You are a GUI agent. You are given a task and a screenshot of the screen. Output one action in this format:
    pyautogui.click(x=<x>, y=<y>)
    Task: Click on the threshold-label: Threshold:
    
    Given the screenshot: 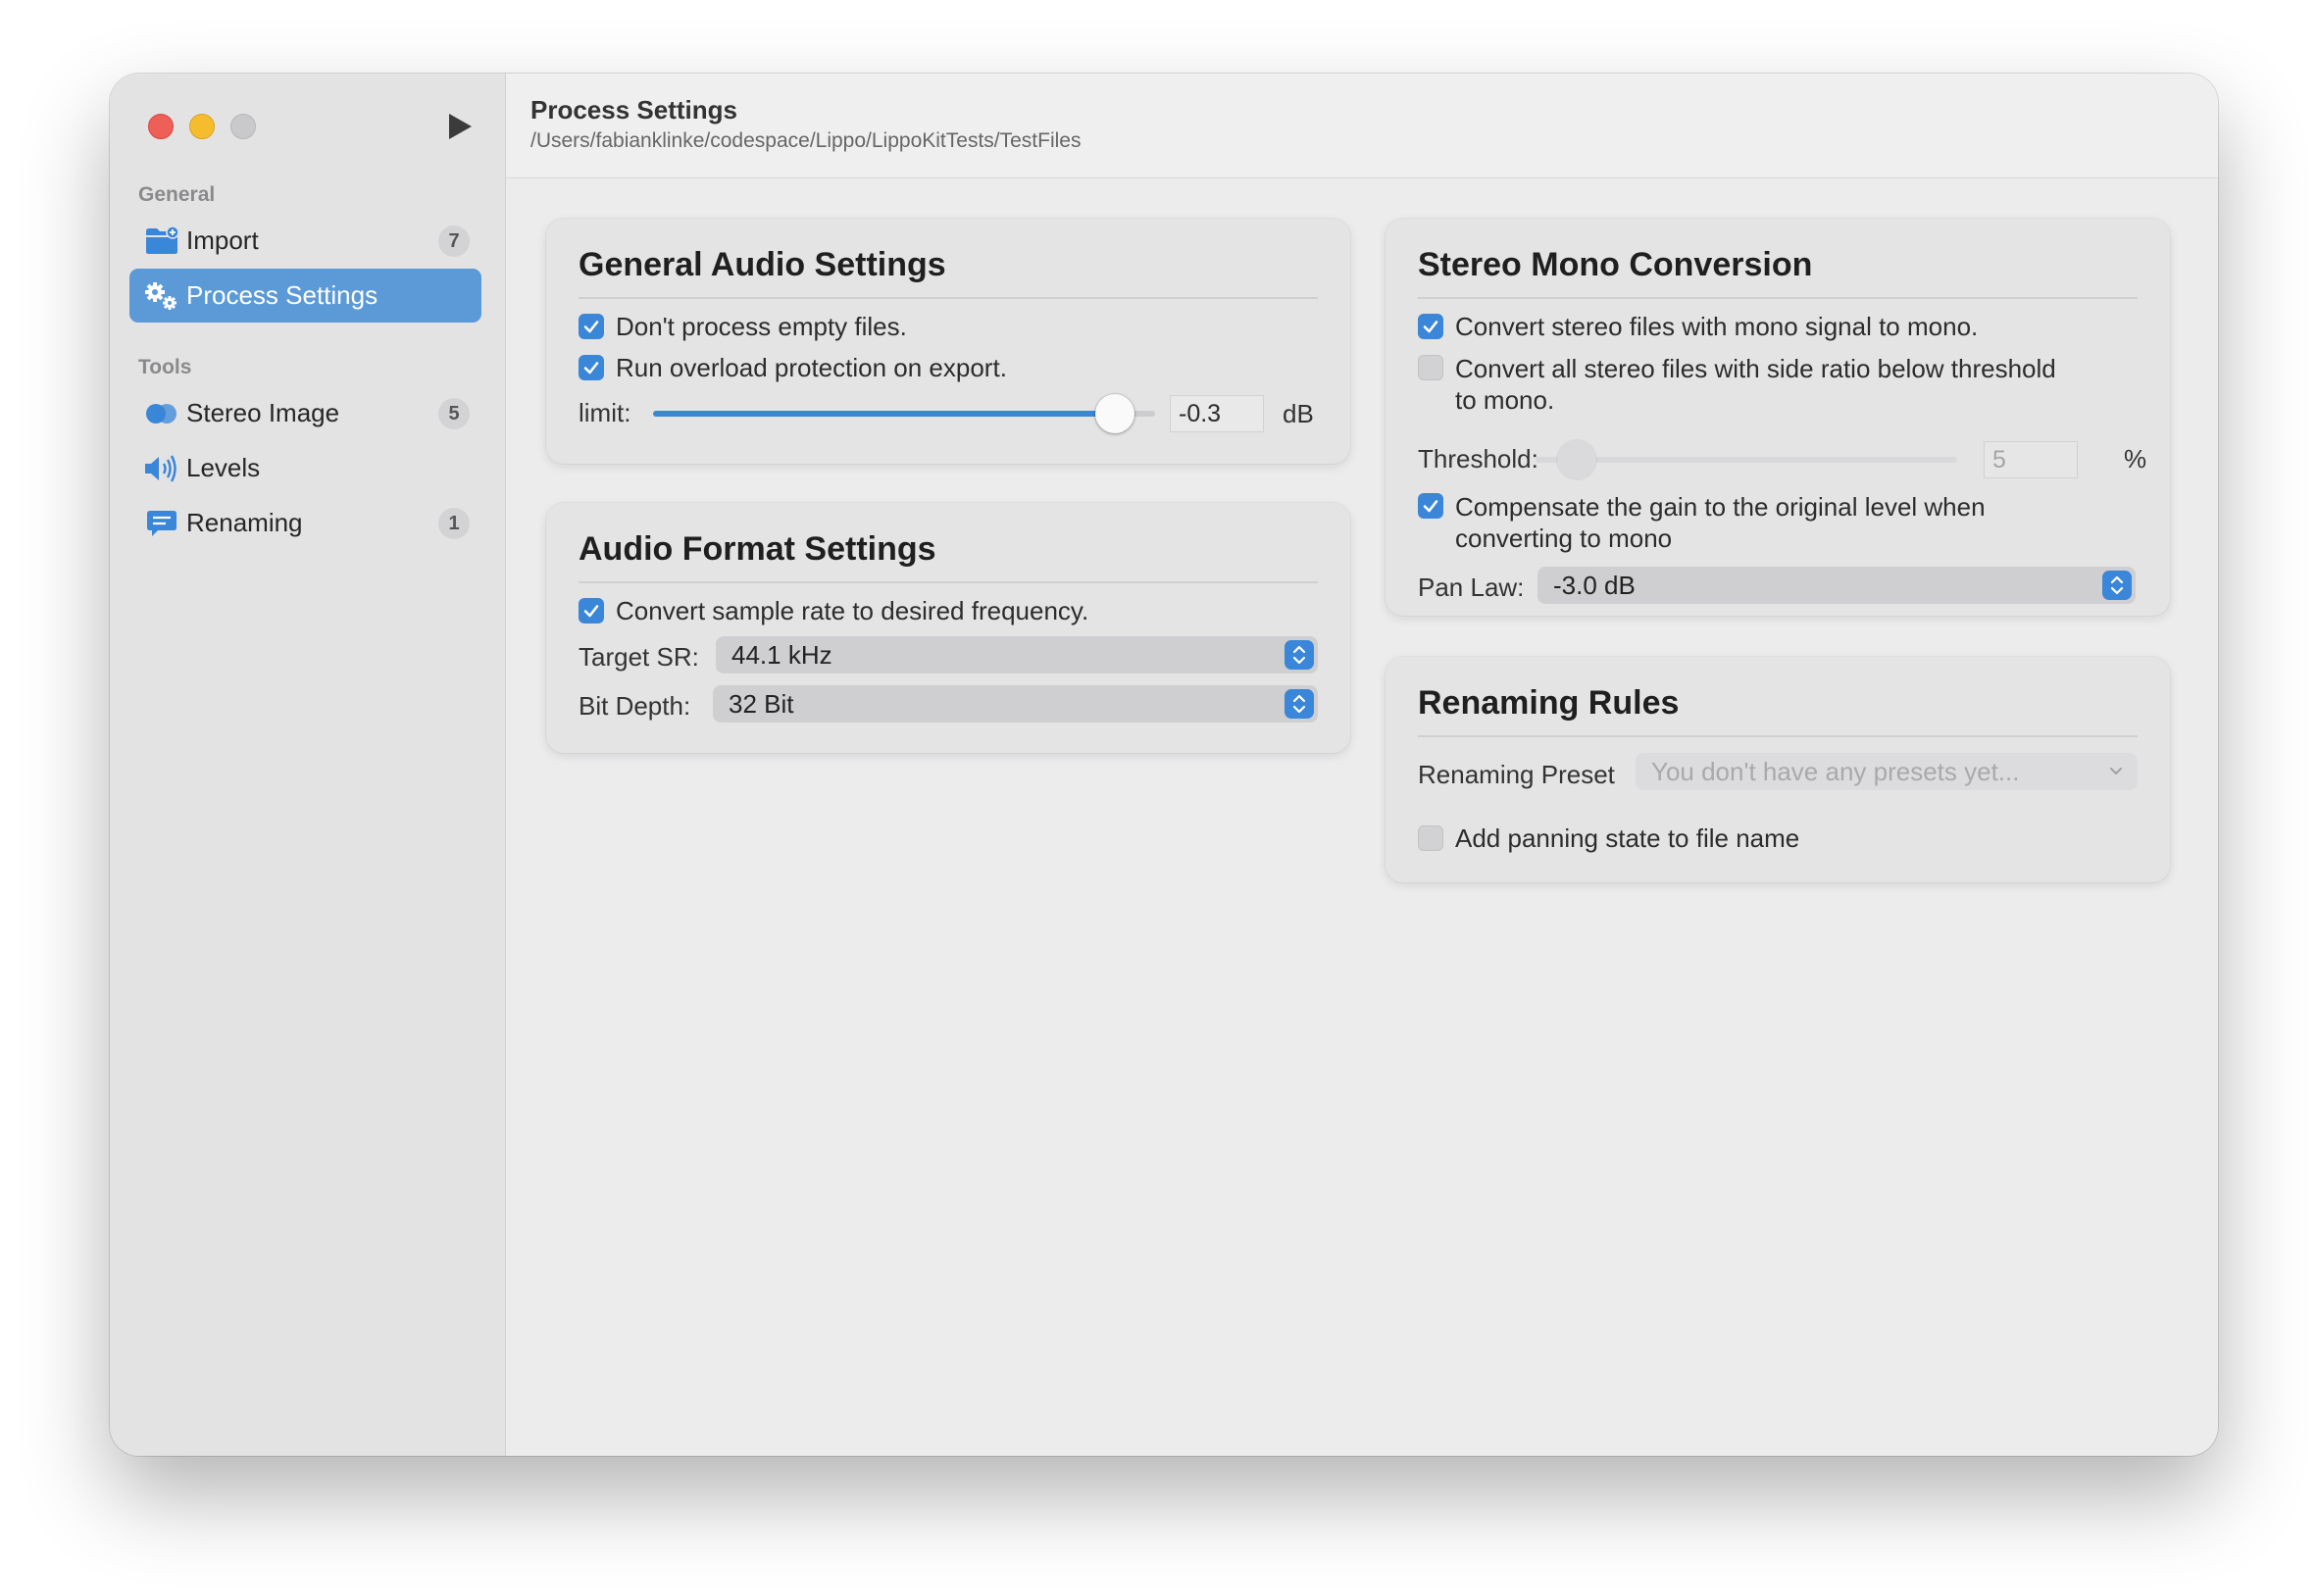 What is the action you would take?
    pyautogui.click(x=1478, y=459)
    